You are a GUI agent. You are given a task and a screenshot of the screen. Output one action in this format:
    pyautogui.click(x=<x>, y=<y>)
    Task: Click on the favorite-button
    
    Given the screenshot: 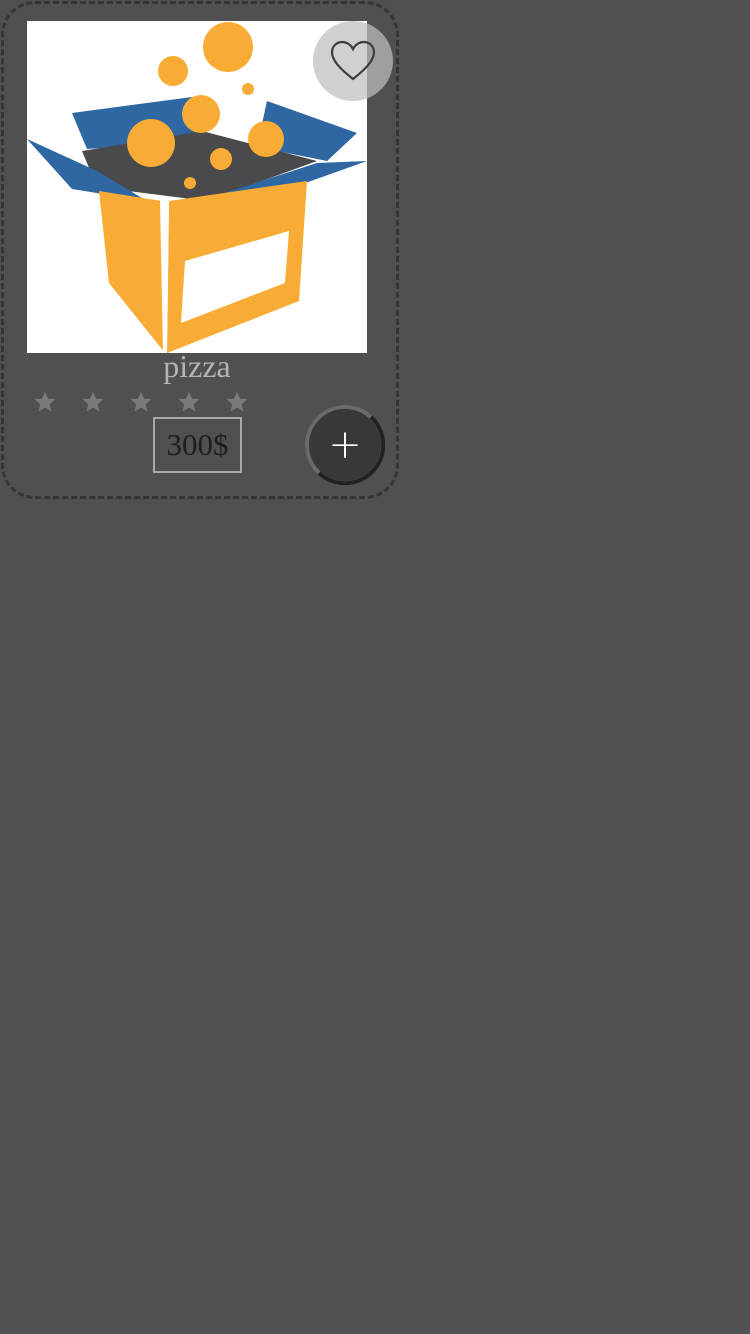 What is the action you would take?
    pyautogui.click(x=353, y=61)
    